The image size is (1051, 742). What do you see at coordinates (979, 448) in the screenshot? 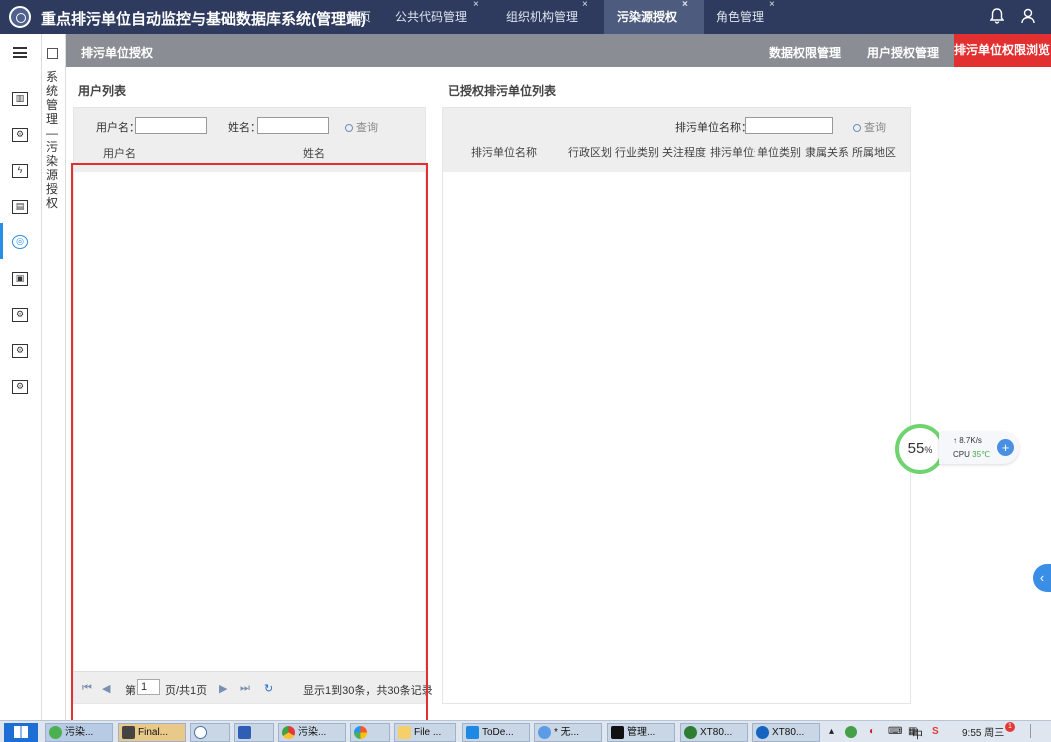
I see `monitor-card: ↑ 8.7K/s CPU 35℃ +` at bounding box center [979, 448].